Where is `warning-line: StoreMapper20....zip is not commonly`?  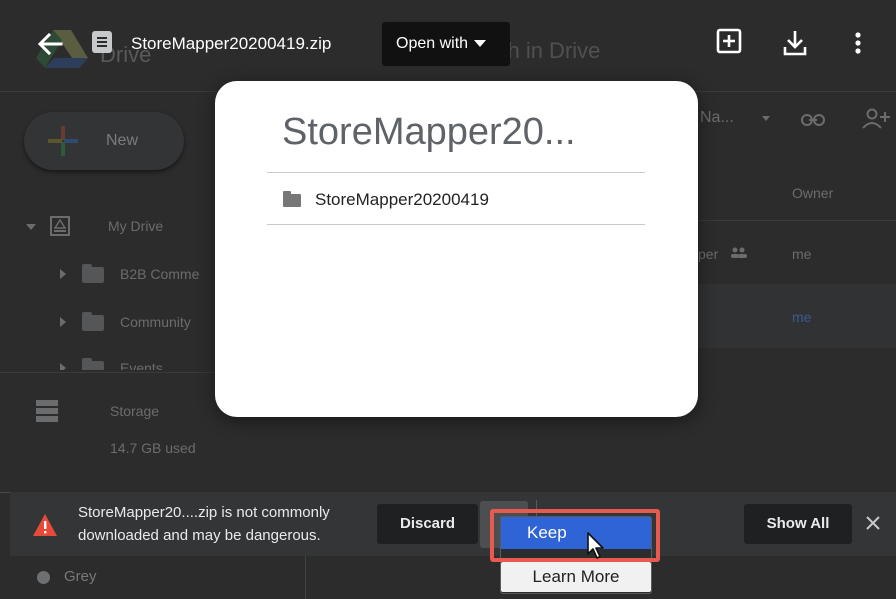 warning-line: StoreMapper20....zip is not commonly is located at coordinates (204, 512).